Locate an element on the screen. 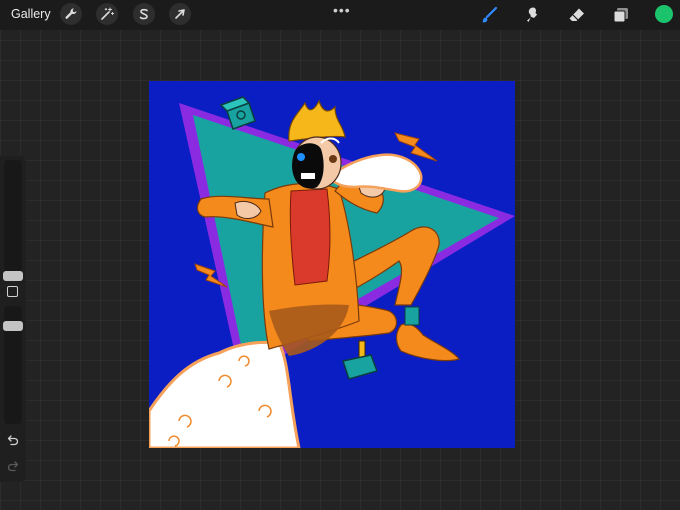 The image size is (680, 510). skull-mask is located at coordinates (308, 166).